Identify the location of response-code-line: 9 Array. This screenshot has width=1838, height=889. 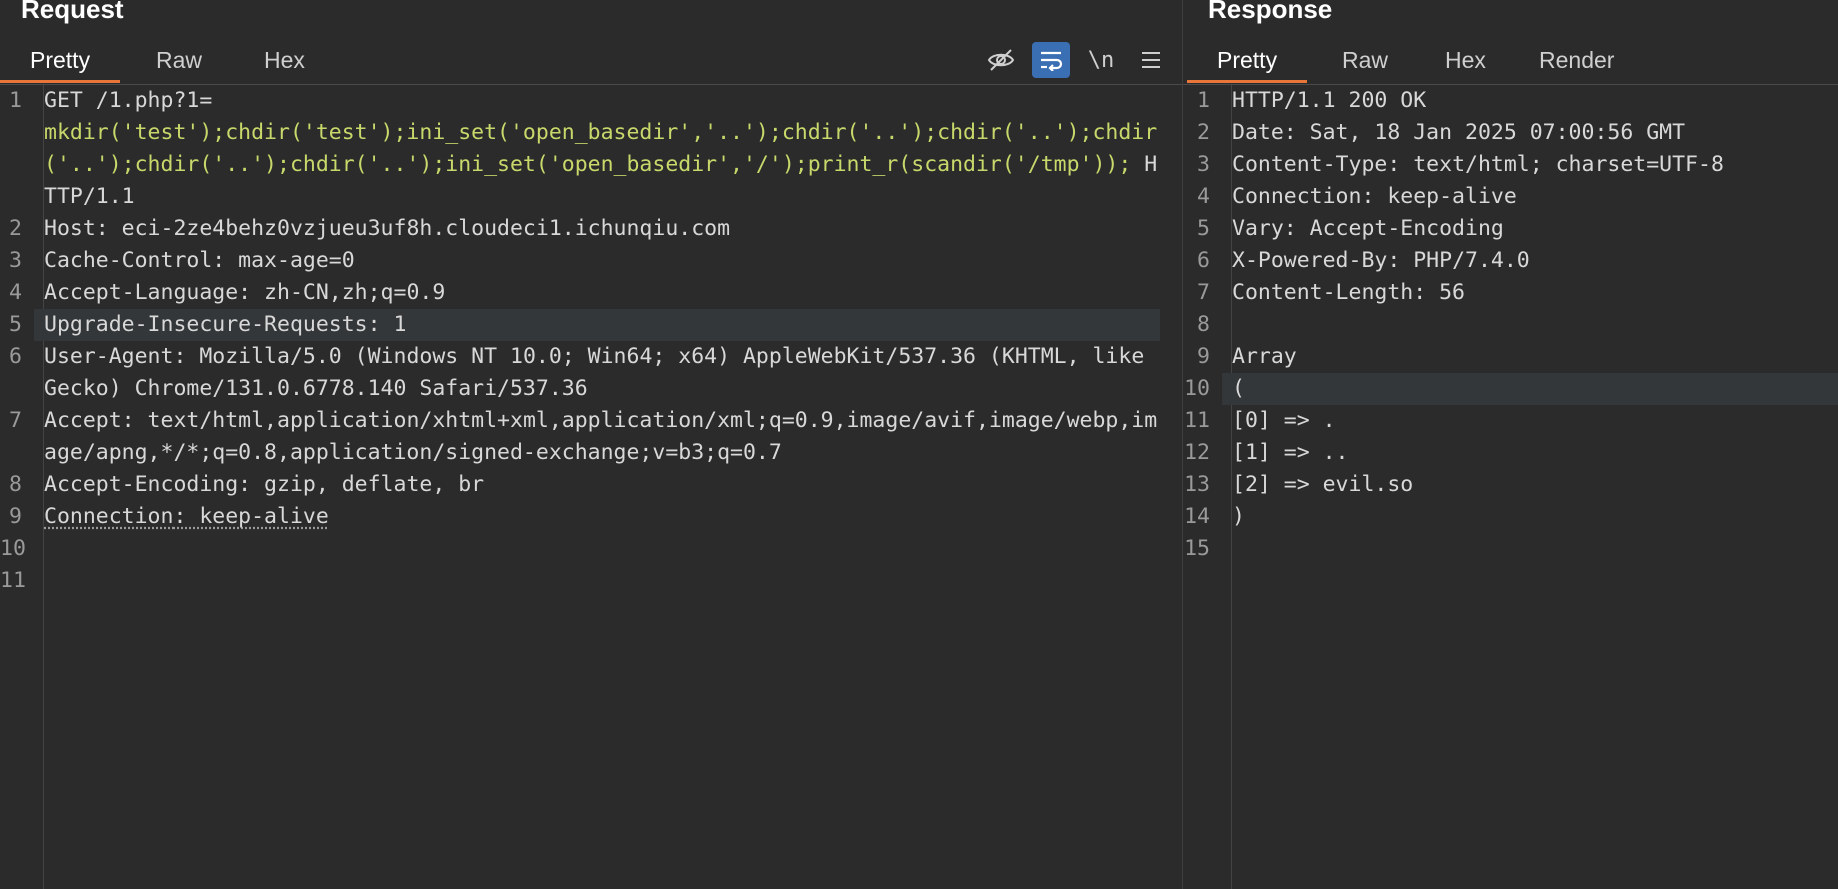
(1510, 357).